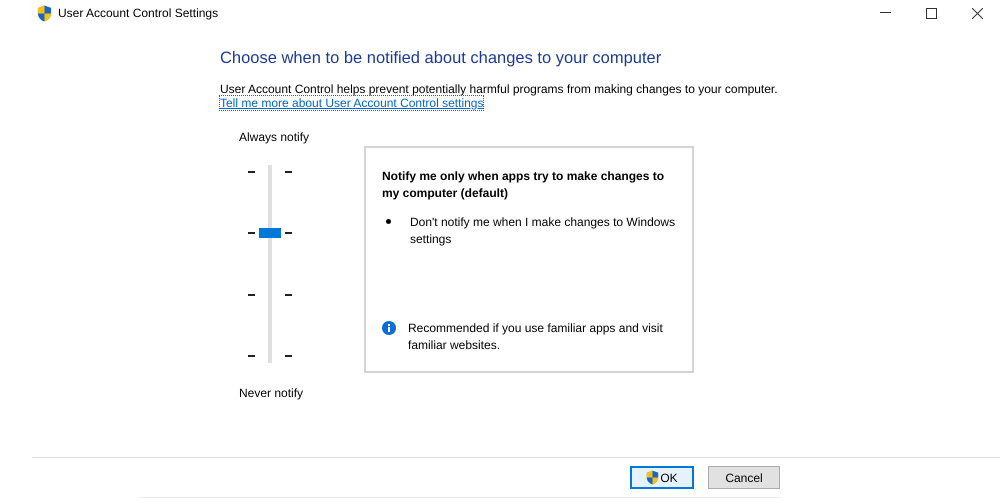 This screenshot has height=500, width=1000. What do you see at coordinates (388, 221) in the screenshot?
I see `bullet-dot` at bounding box center [388, 221].